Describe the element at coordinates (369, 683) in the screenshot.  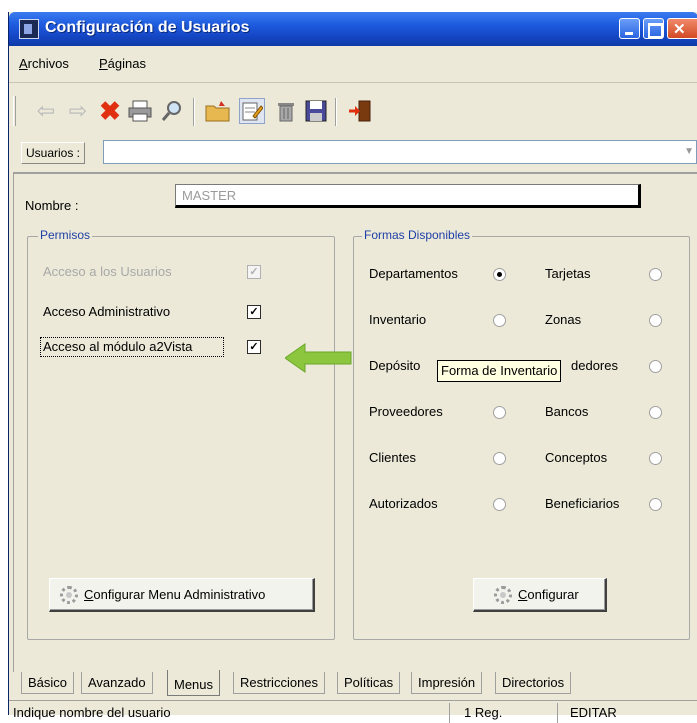
I see `tab-politicas: Políticas` at that location.